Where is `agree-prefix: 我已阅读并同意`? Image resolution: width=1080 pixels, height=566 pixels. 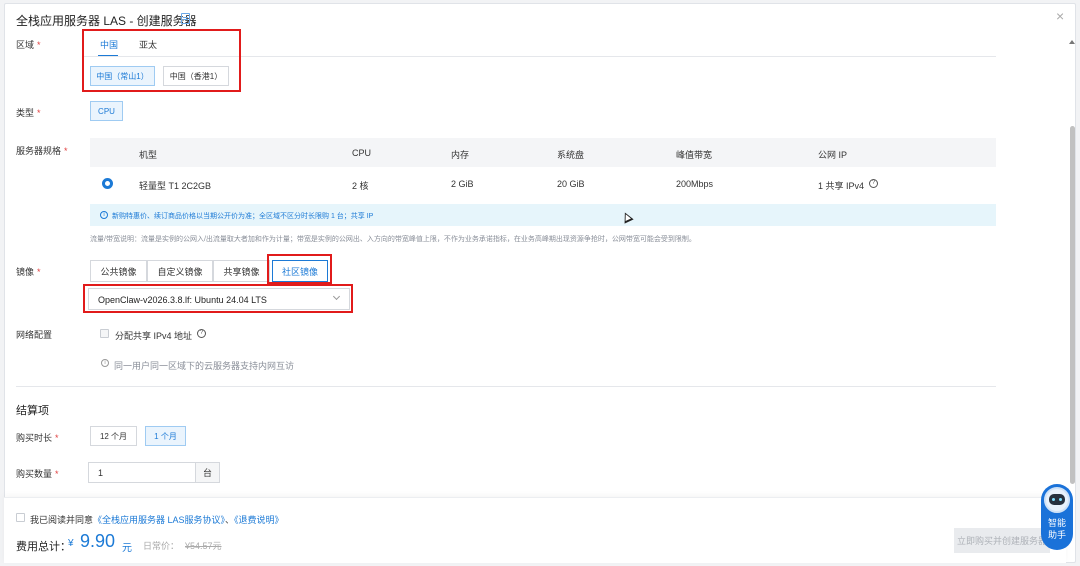
agree-prefix: 我已阅读并同意 is located at coordinates (62, 520).